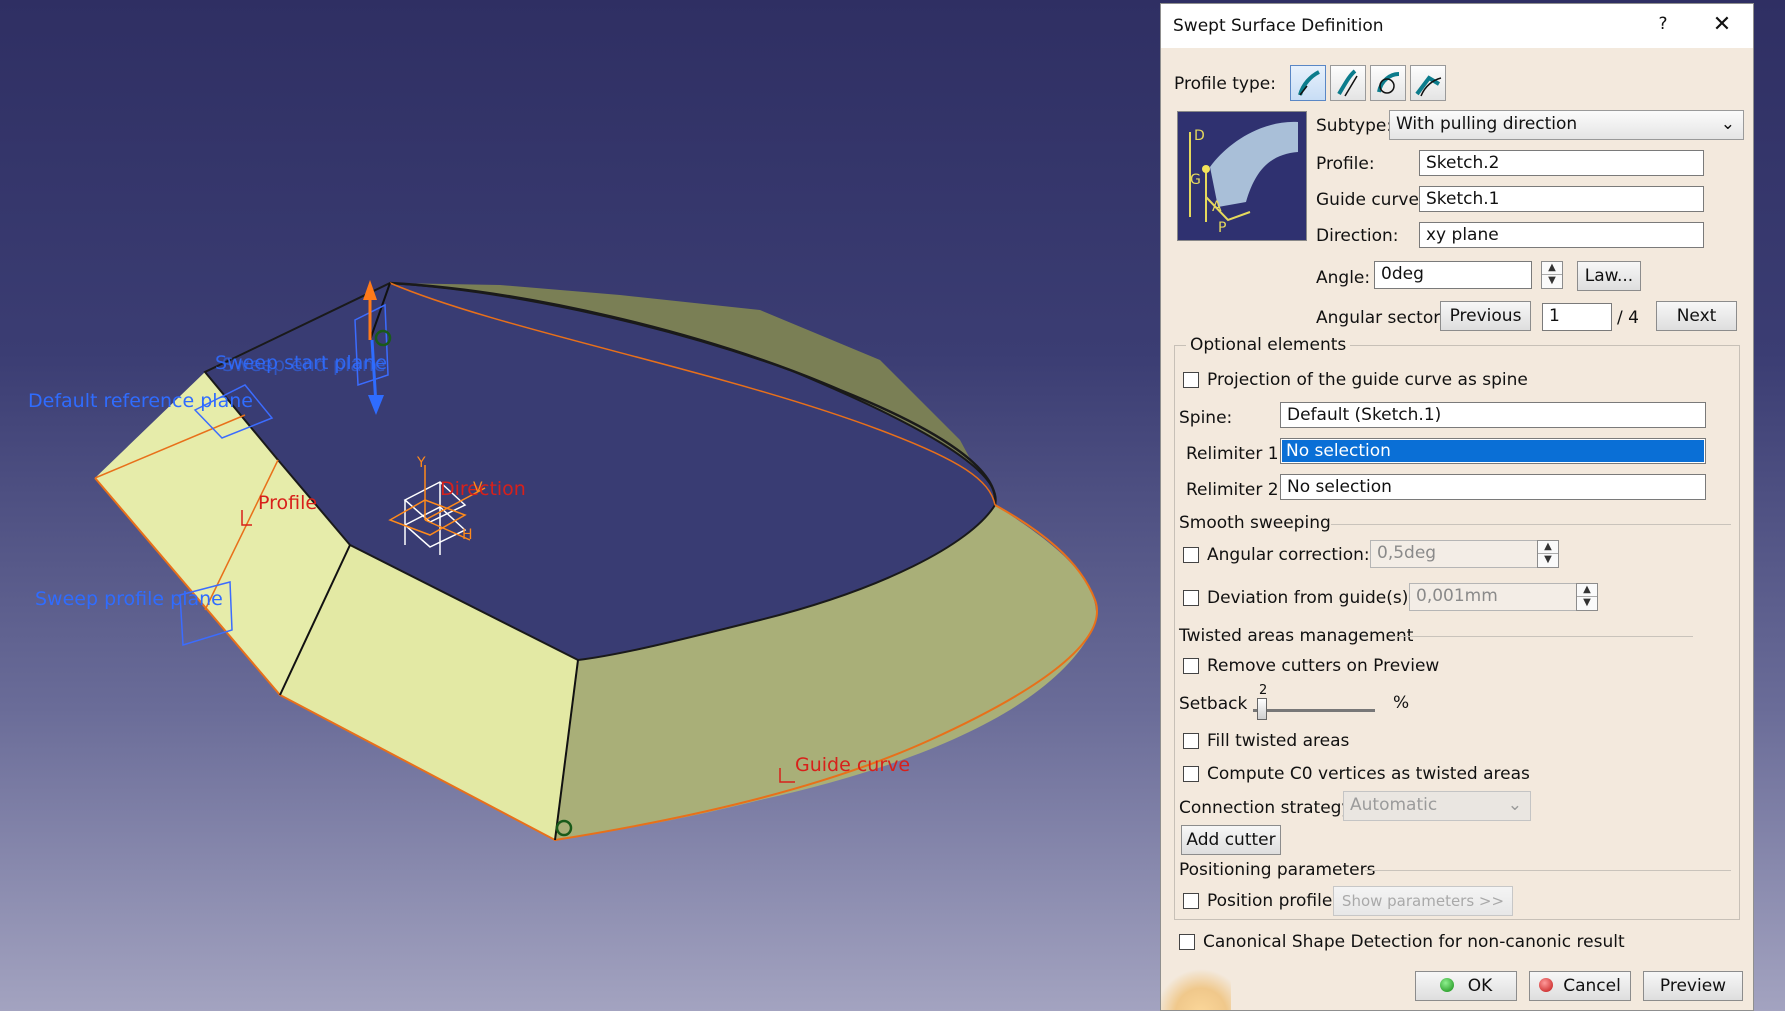  I want to click on add-cutter-button: Add cutter, so click(1231, 840).